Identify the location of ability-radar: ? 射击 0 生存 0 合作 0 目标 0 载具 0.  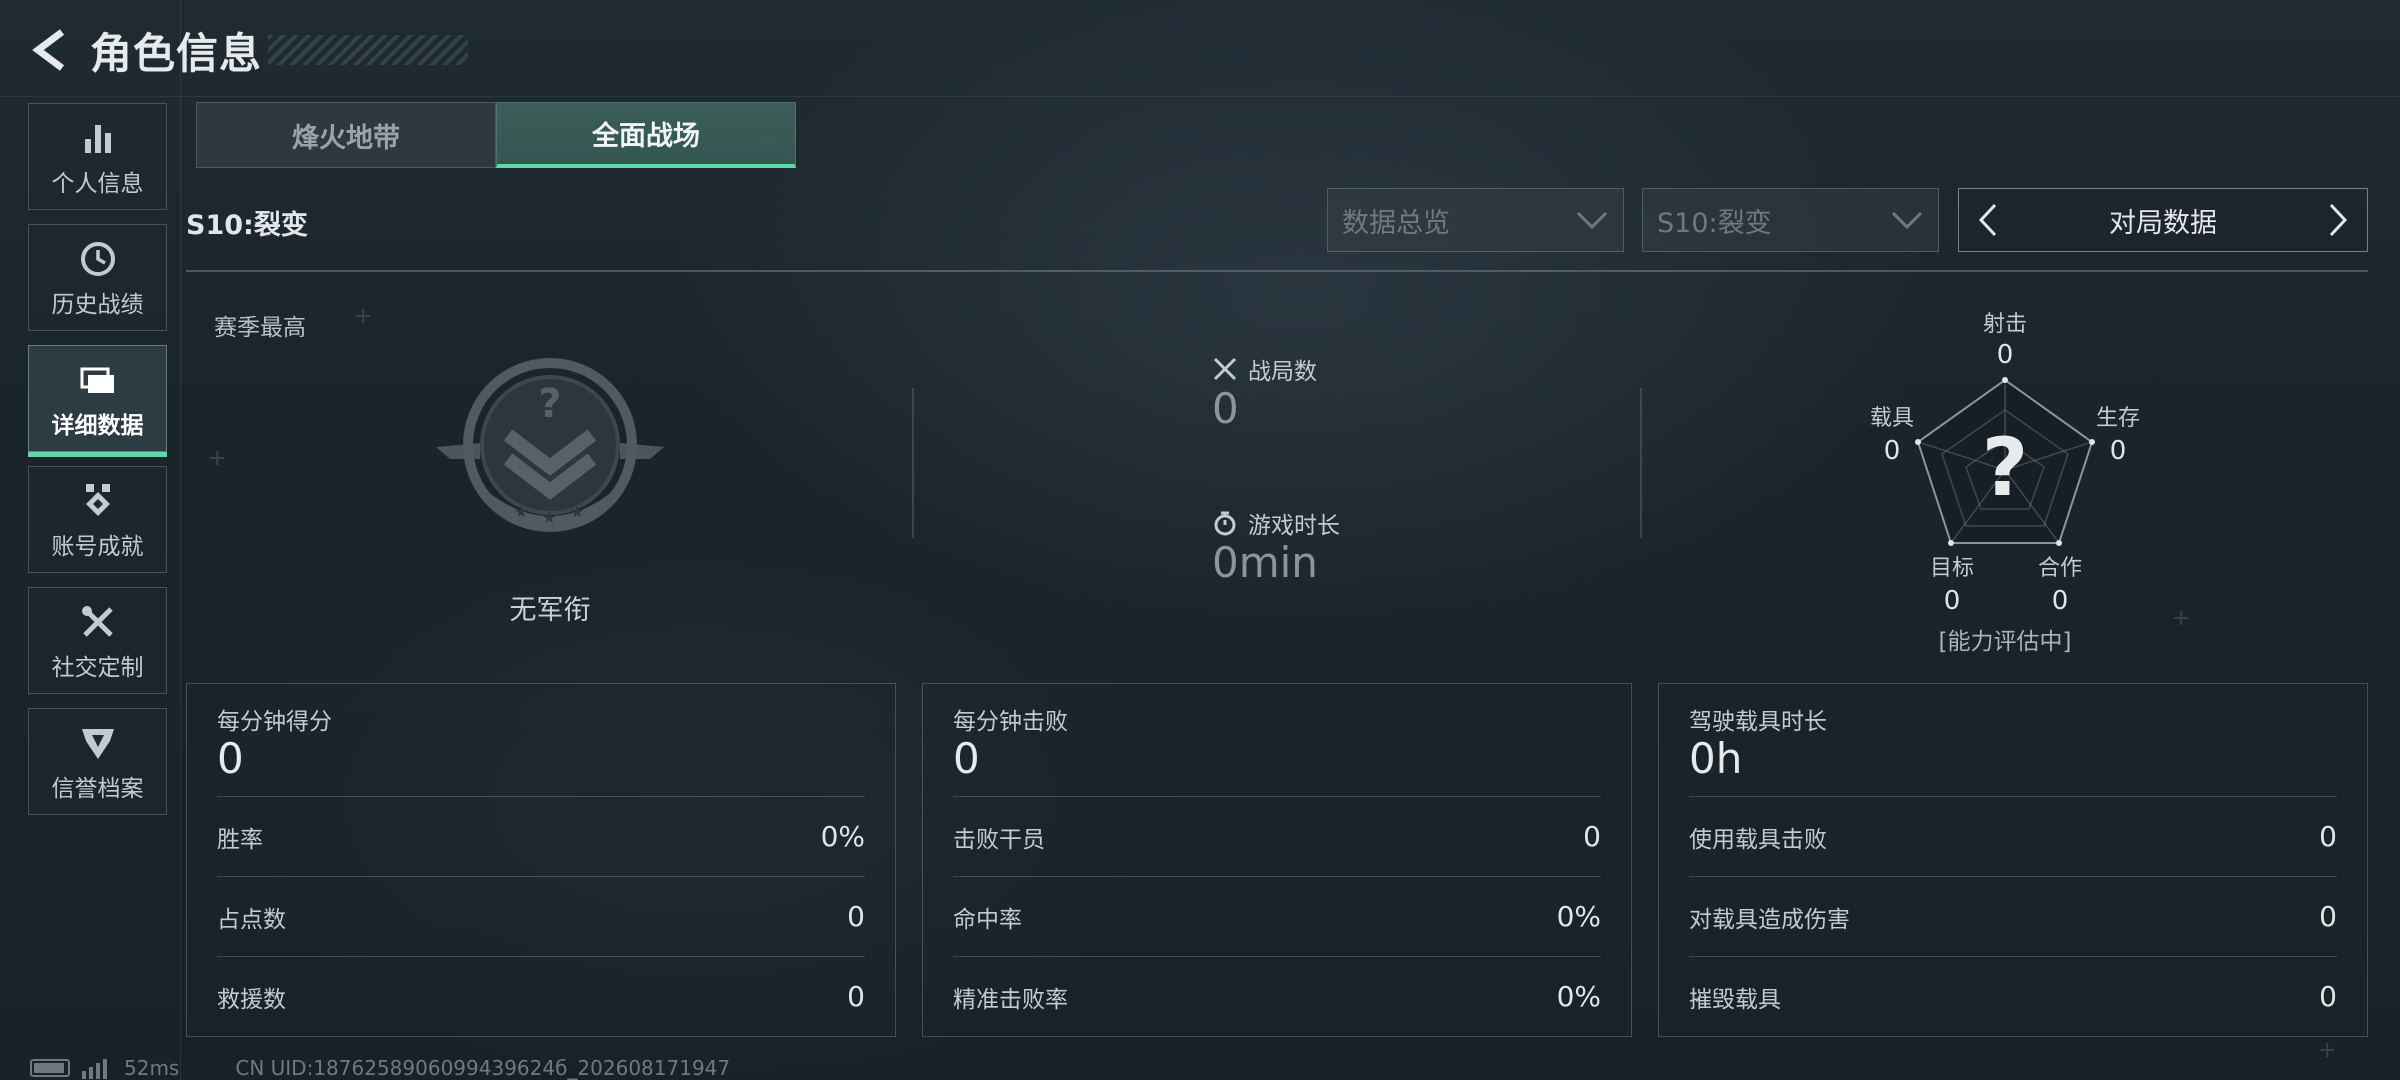
(2005, 480).